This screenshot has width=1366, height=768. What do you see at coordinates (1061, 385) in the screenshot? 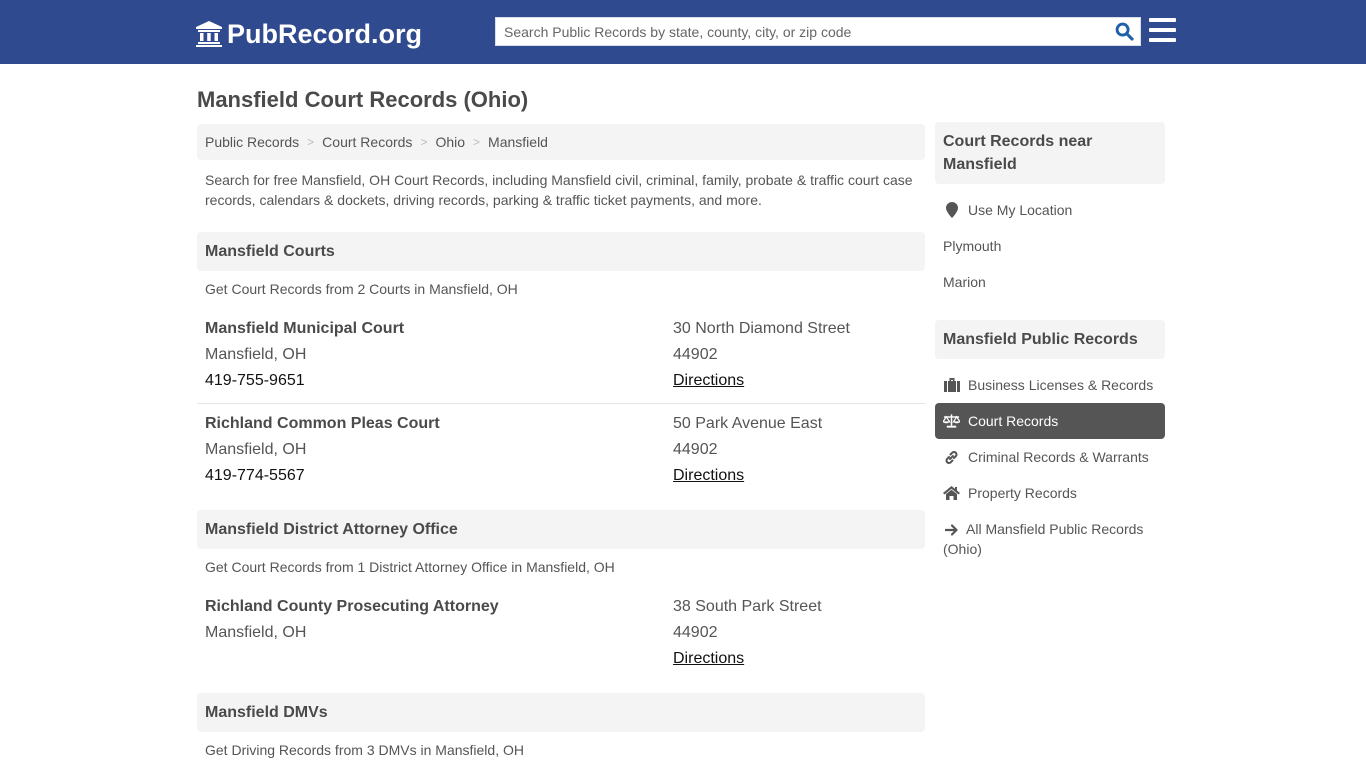
I see `sidebar-item-label: Business Licenses & Records` at bounding box center [1061, 385].